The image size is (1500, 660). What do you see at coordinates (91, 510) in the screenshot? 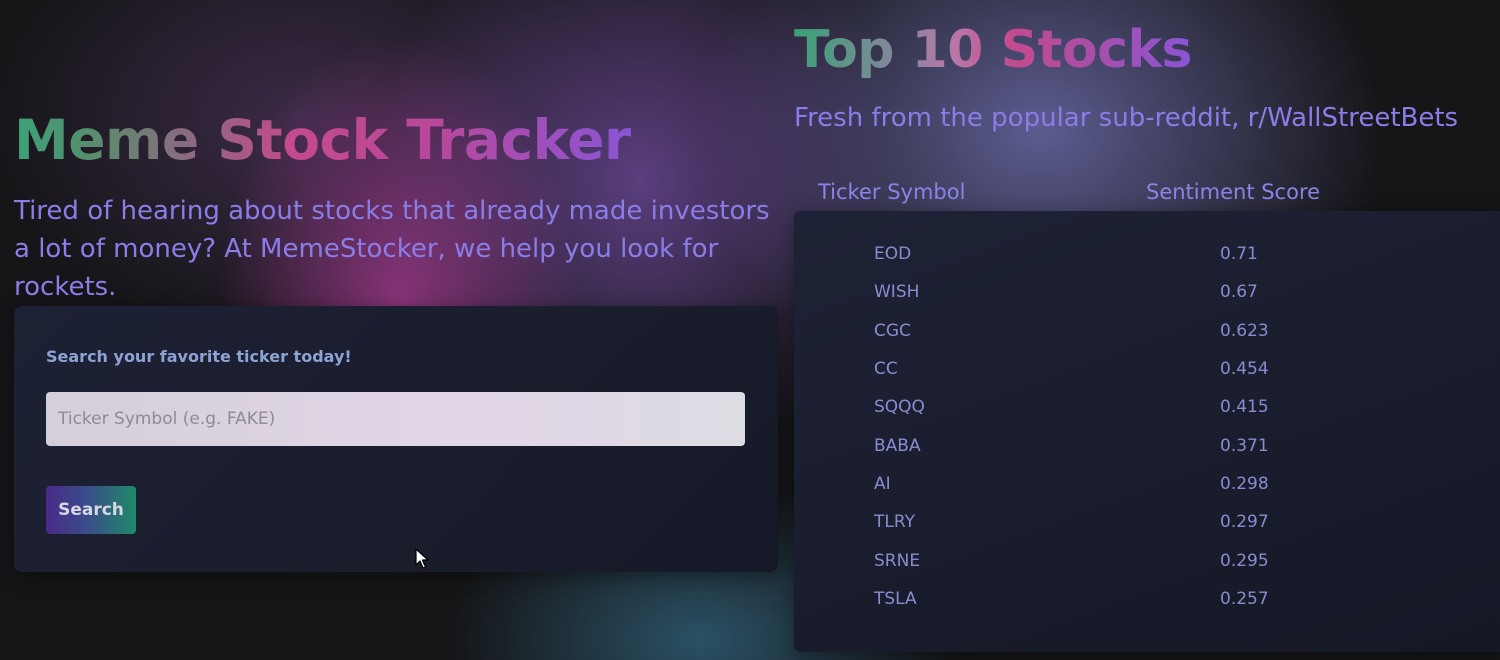
I see `search-button: Search` at bounding box center [91, 510].